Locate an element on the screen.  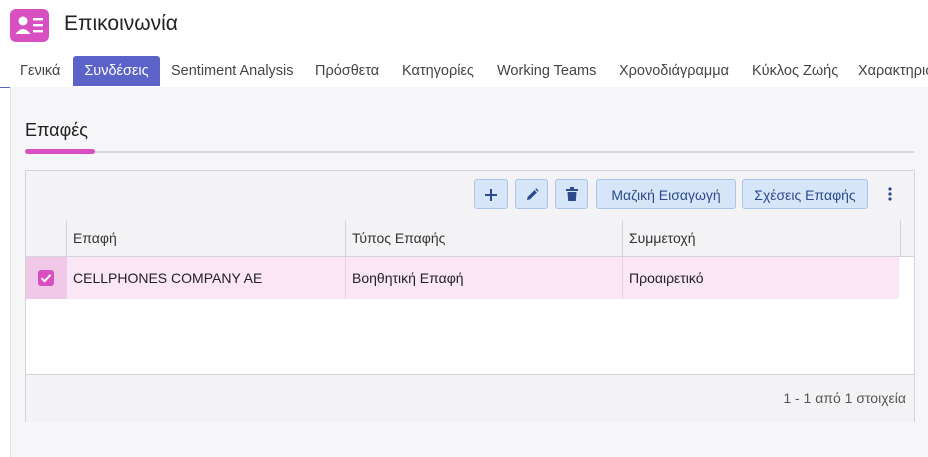
tab-general: Γενικά is located at coordinates (40, 71).